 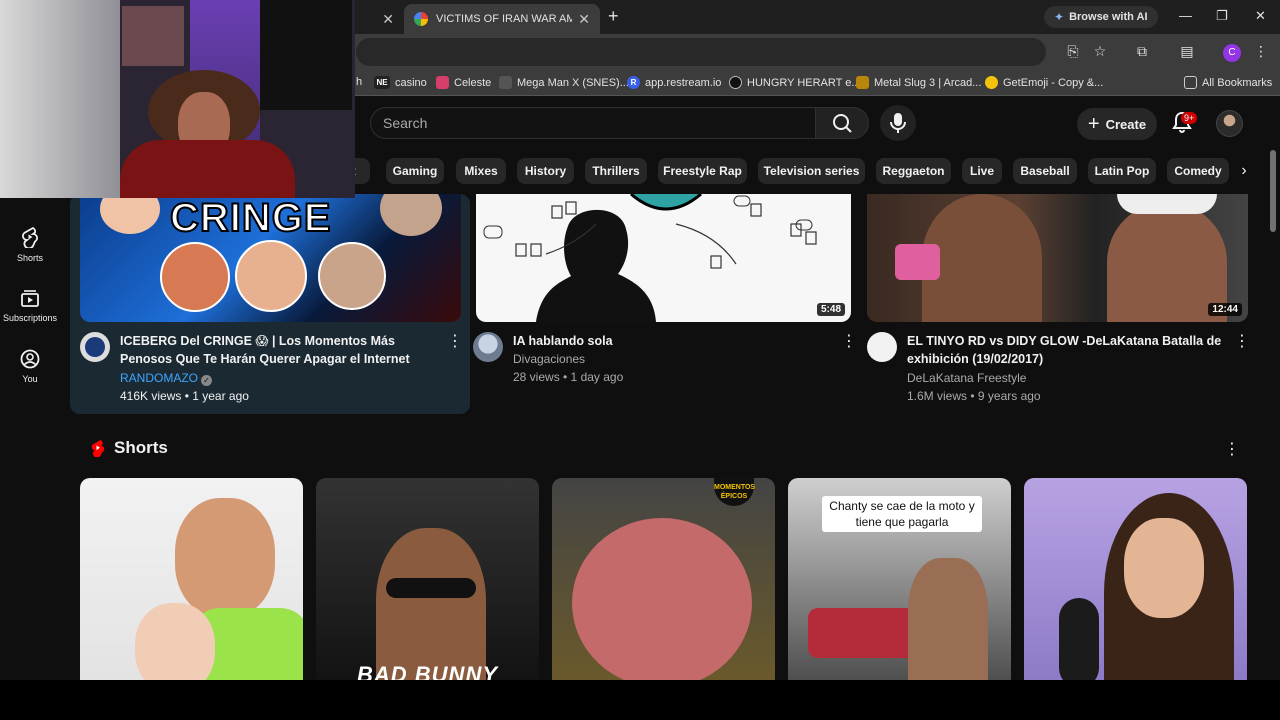 I want to click on video-thumbnail: 12:44, so click(x=1057, y=258).